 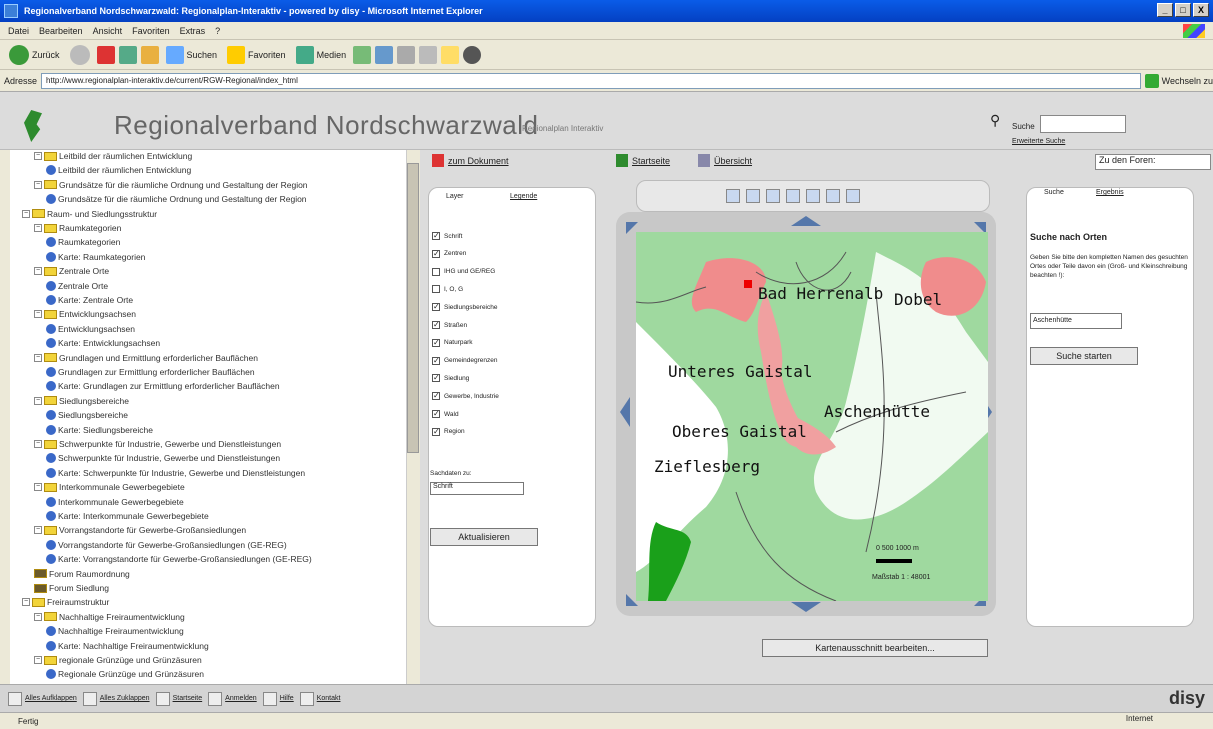 I want to click on tree-item: − regionale Grünzüge und Grünzäsuren, so click(x=118, y=660).